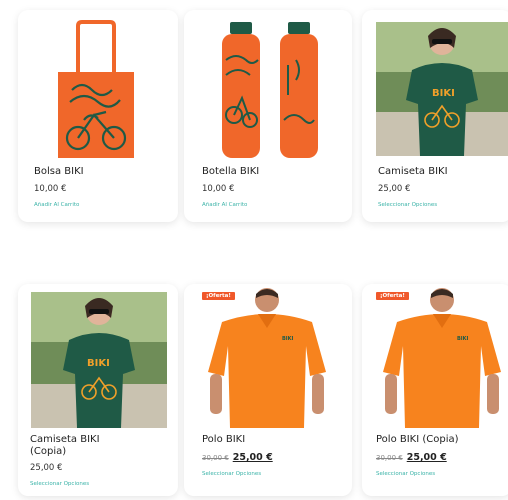 This screenshot has width=508, height=500. I want to click on product-image-bottle, so click(270, 90).